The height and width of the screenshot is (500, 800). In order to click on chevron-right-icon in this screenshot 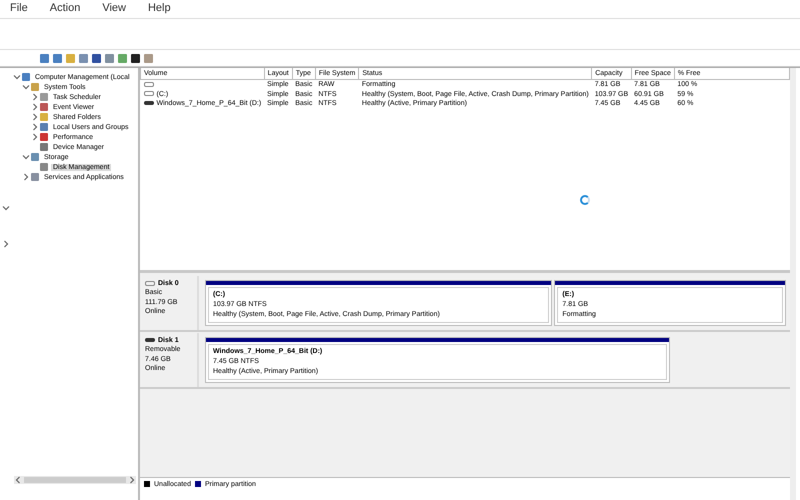, I will do `click(6, 244)`.